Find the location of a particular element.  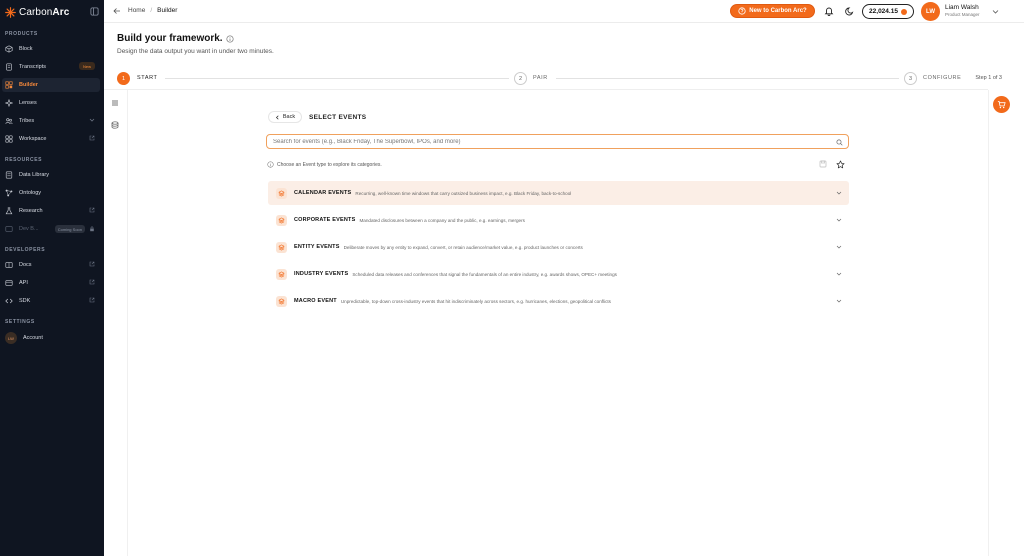

chevron-left-icon is located at coordinates (277, 117).